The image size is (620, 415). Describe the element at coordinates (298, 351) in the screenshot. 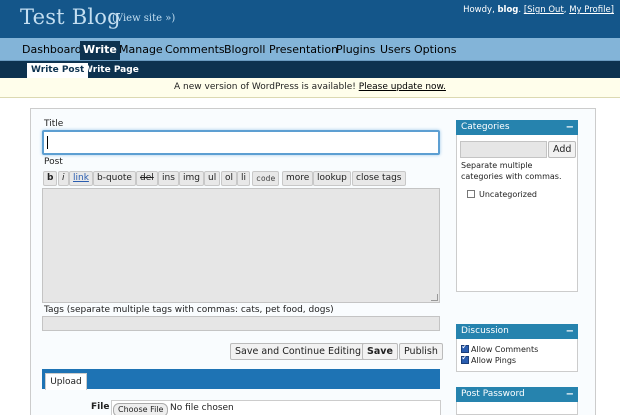

I see `save-continue-button: Save and Continue Editing` at that location.